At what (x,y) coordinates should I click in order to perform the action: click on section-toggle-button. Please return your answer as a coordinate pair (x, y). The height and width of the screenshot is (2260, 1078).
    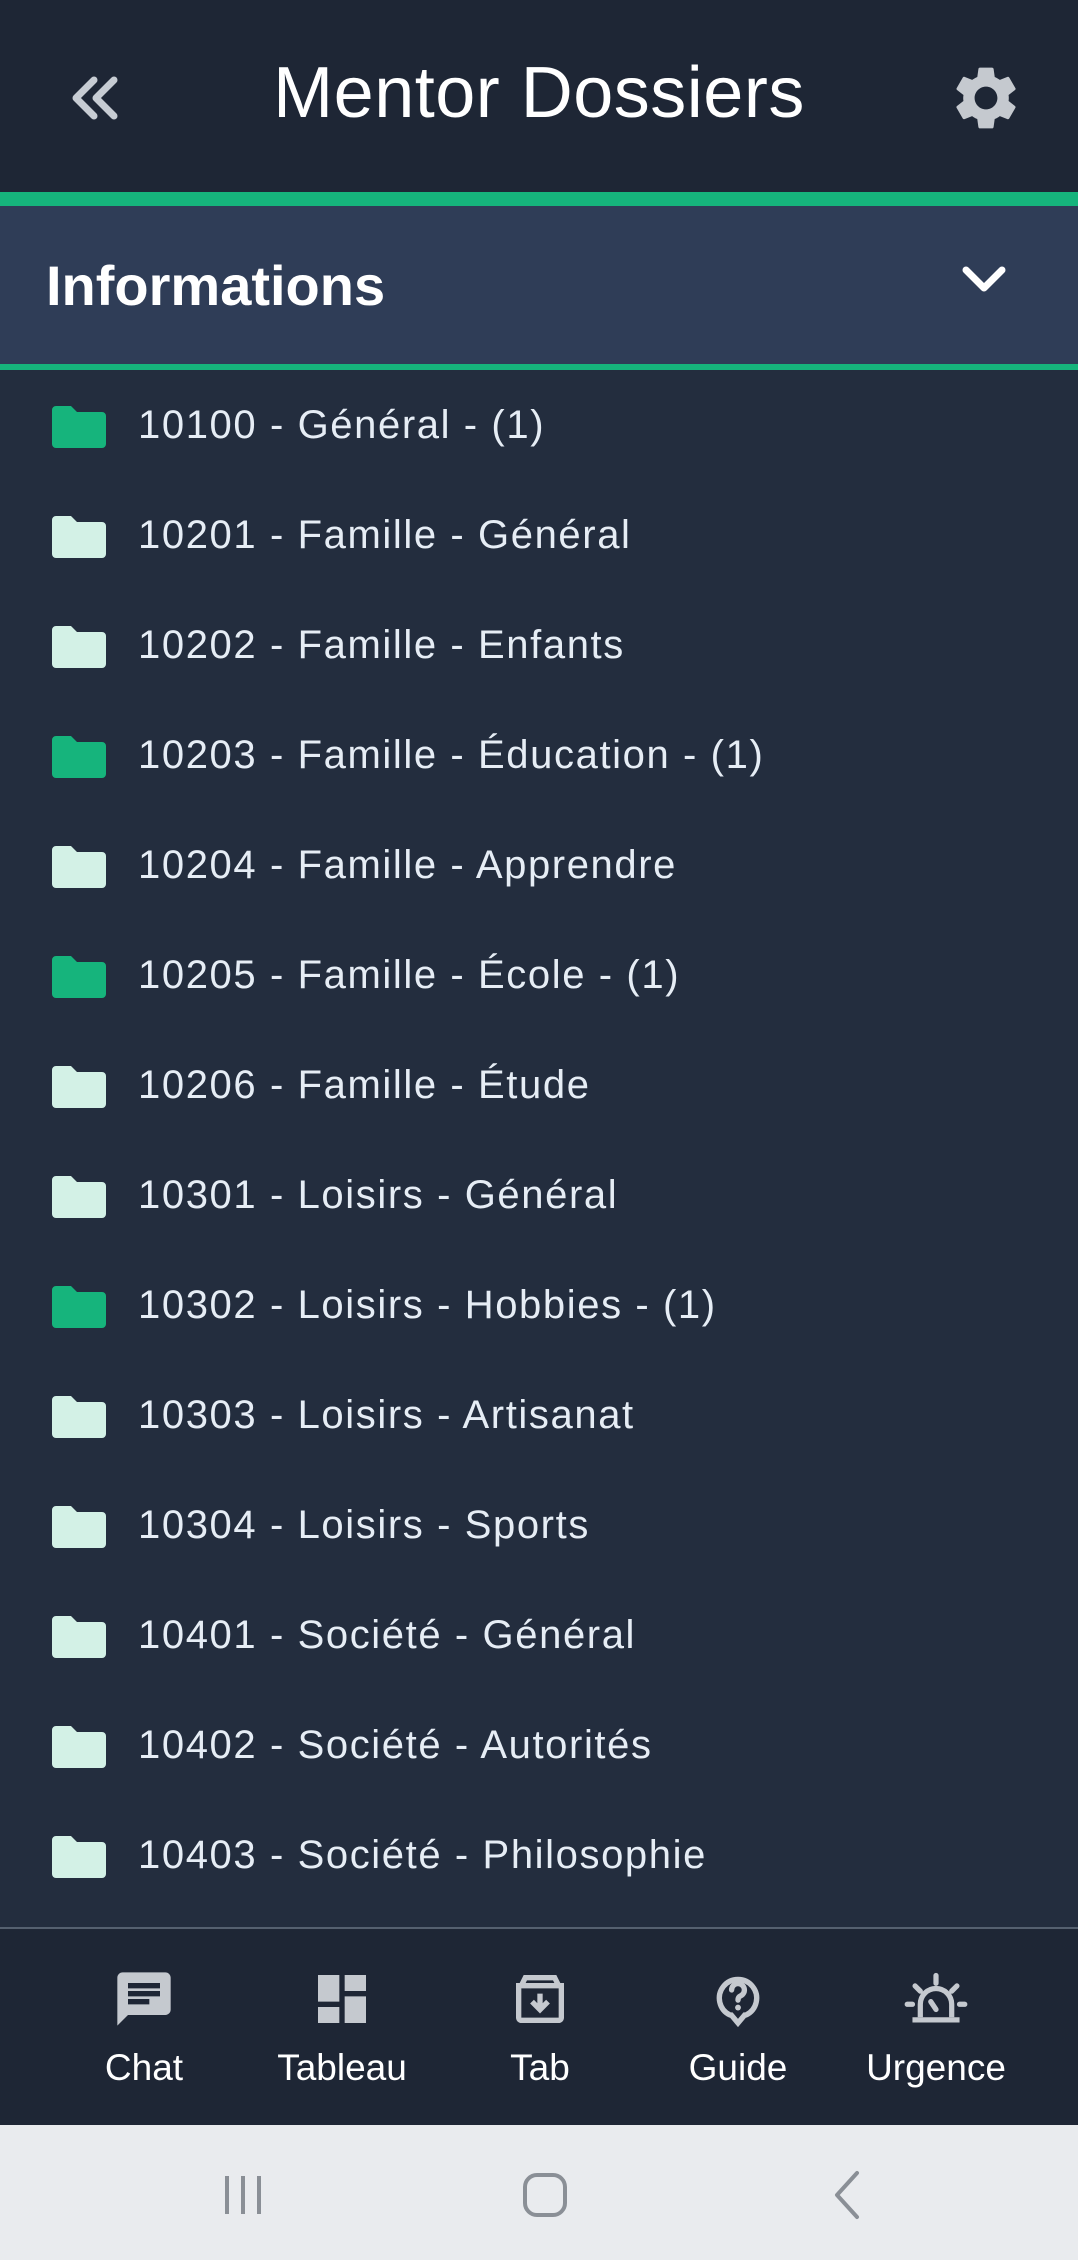
    Looking at the image, I should click on (984, 280).